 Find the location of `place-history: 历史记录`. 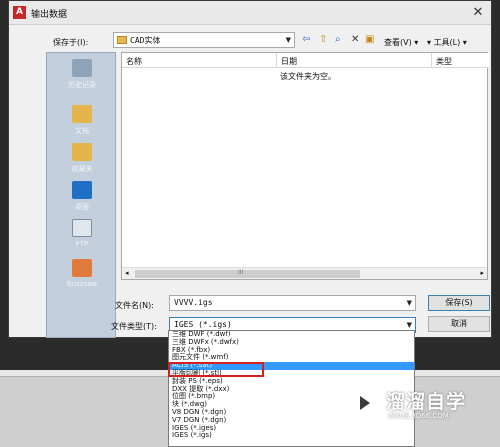

place-history: 历史记录 is located at coordinates (82, 74).